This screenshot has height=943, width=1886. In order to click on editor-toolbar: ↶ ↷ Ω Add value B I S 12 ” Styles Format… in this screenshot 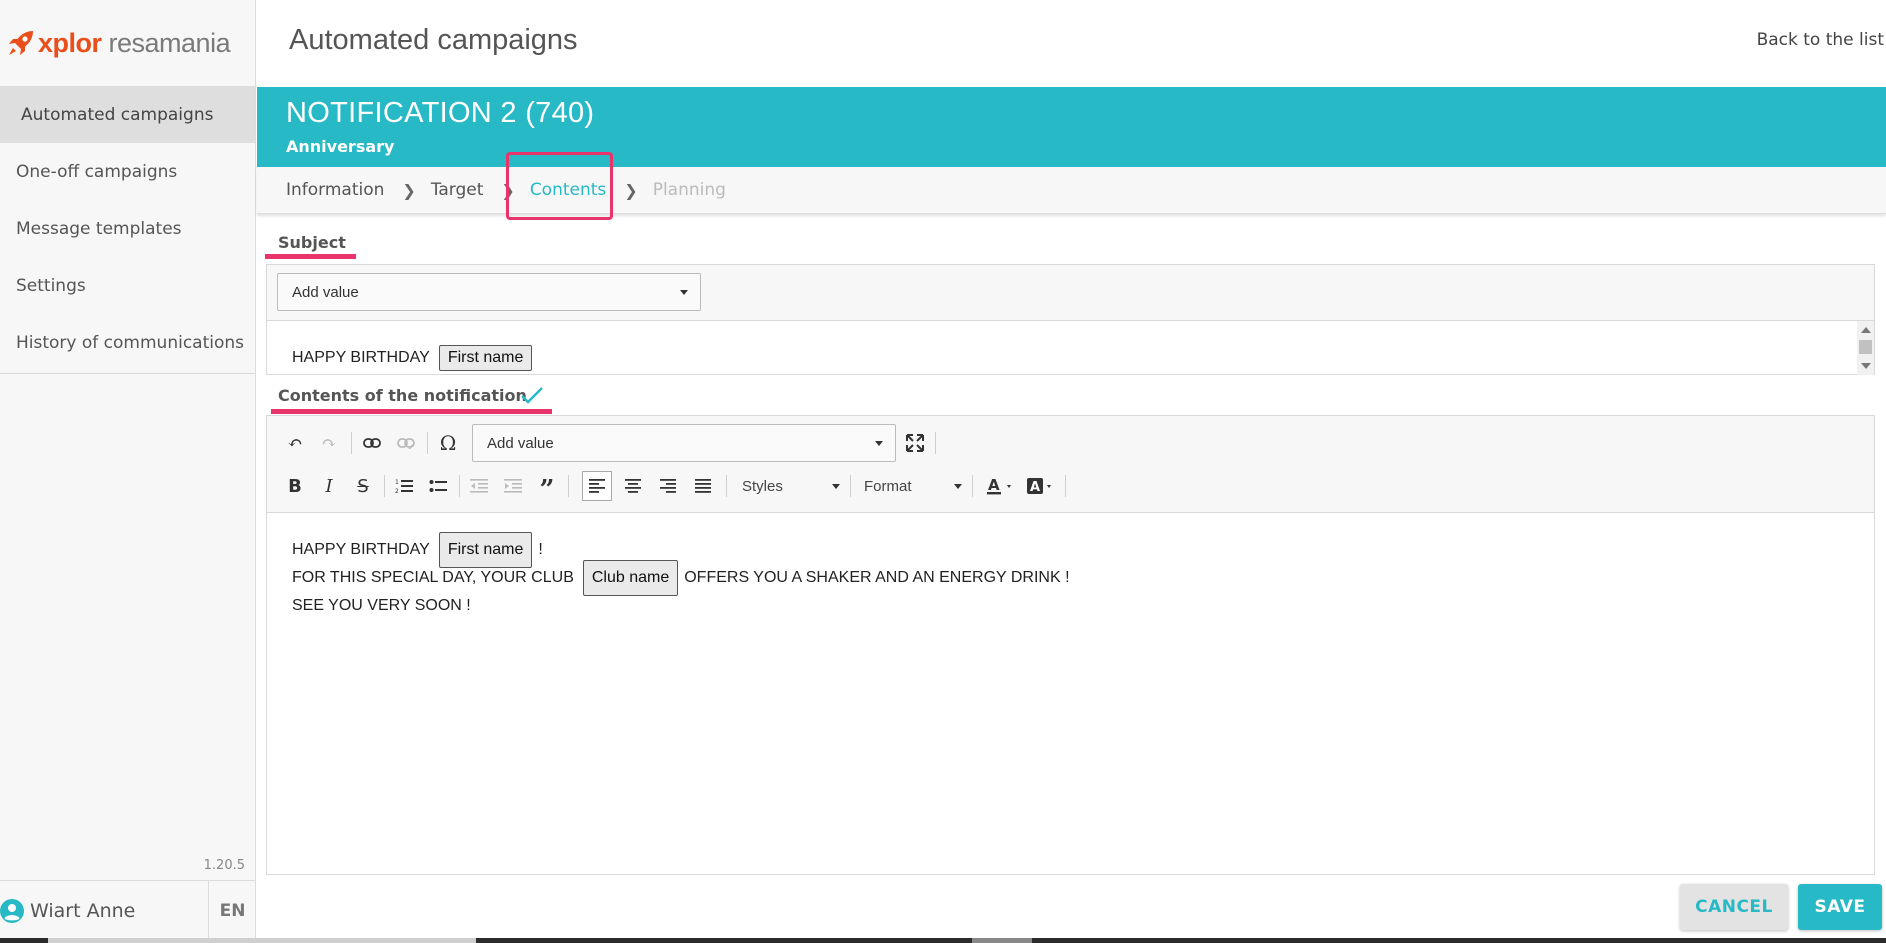, I will do `click(1070, 464)`.